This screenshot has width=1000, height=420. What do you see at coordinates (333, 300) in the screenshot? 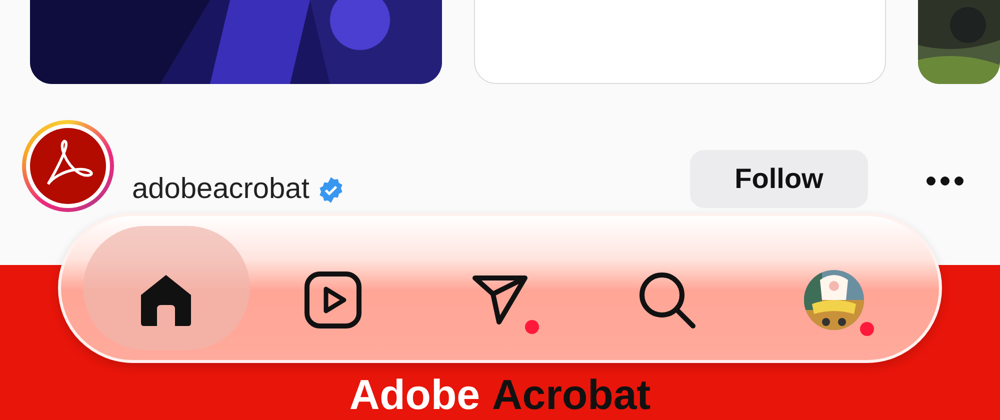
I see `play-button-icon` at bounding box center [333, 300].